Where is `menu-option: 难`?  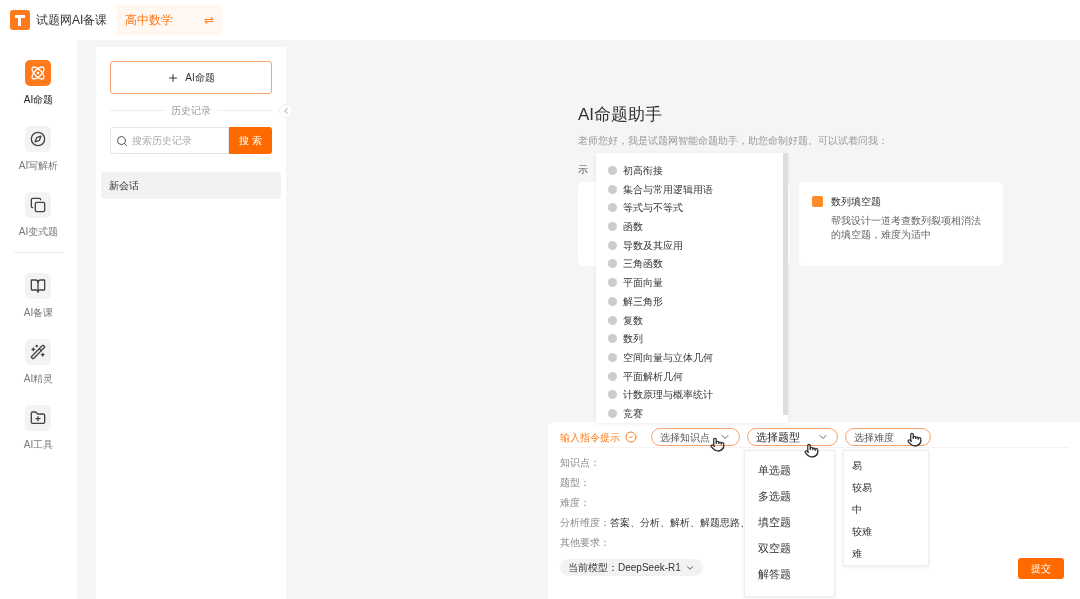 menu-option: 难 is located at coordinates (886, 553).